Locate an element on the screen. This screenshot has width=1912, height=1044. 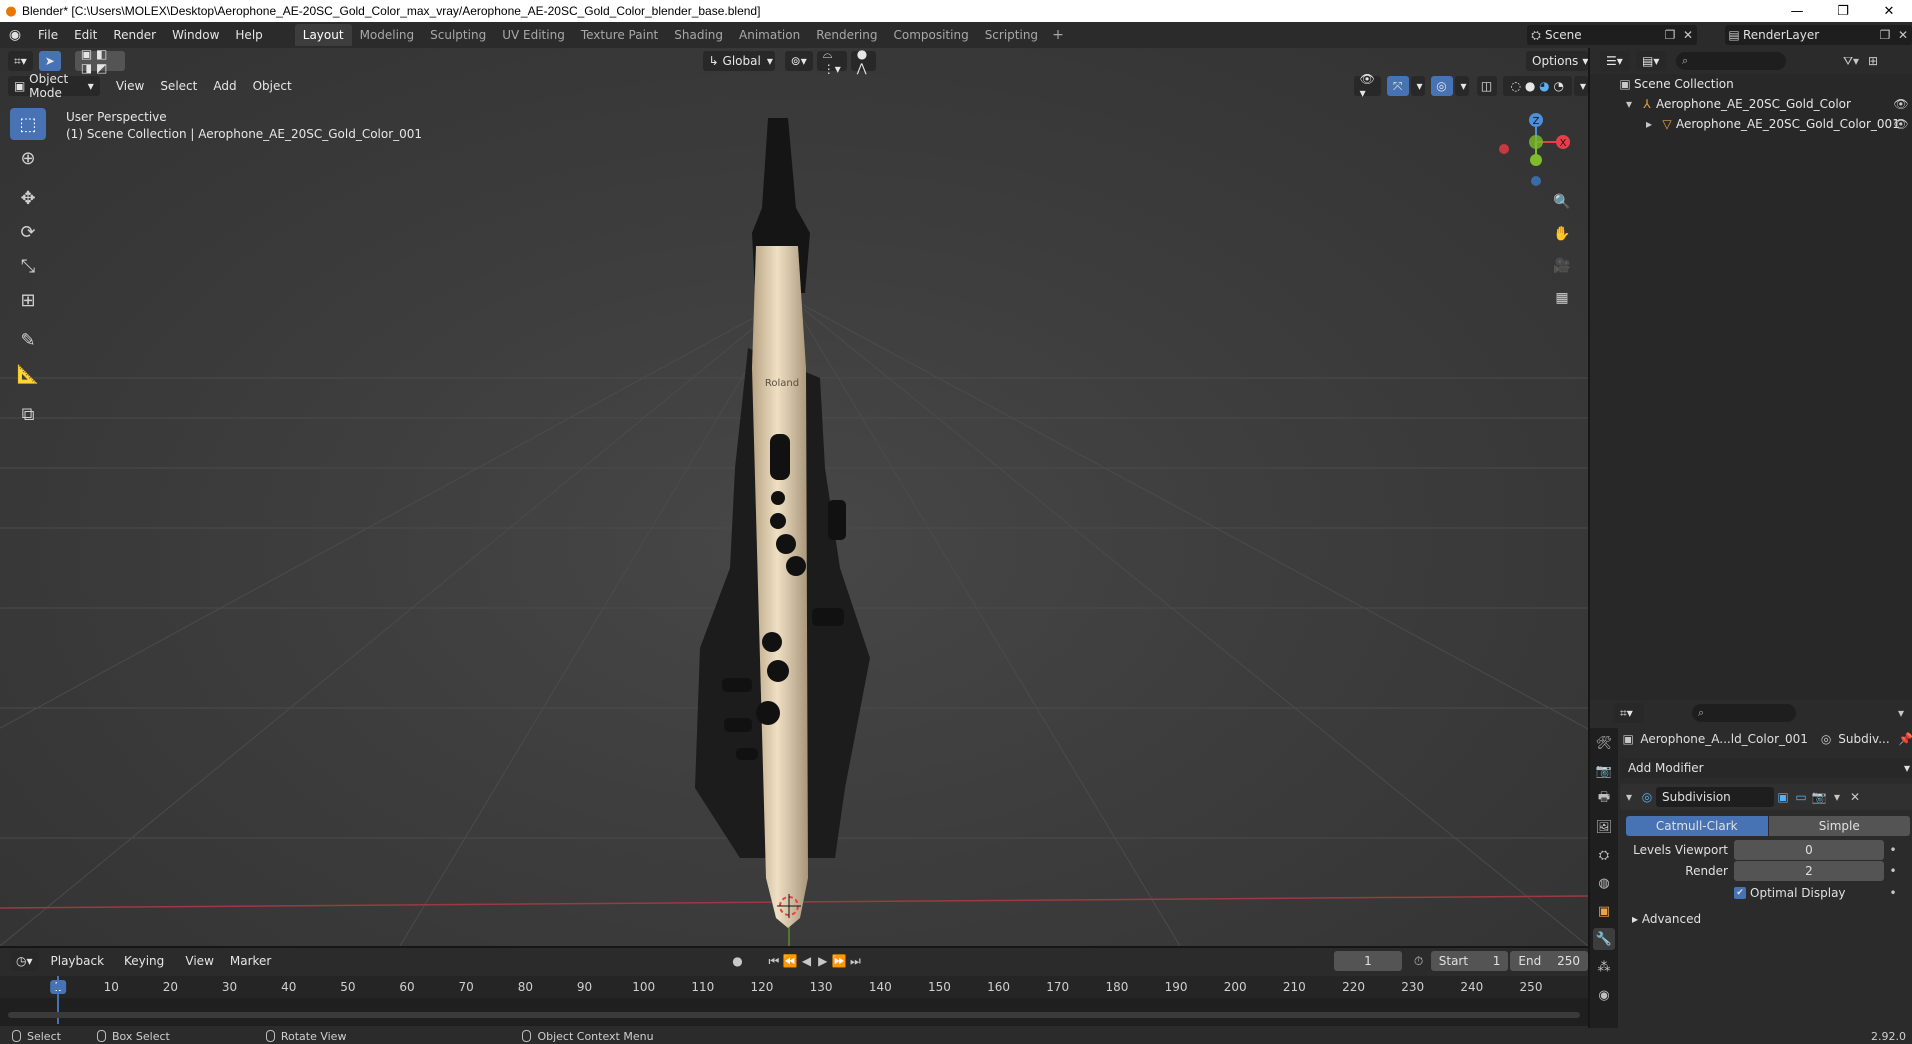
measure-tool-icon: 📐 is located at coordinates (28, 374).